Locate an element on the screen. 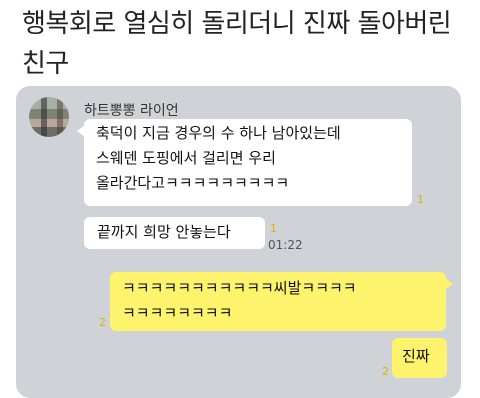 This screenshot has width=480, height=398. outgoing-message-bubble: ㅋㅋㅋㅋㅋㅋㅋㅋㅋㅋㅋ씨발ㅋㅋㅋㅋ ㅋㅋㅋㅋㅋㅋㅋㅋ is located at coordinates (281, 301).